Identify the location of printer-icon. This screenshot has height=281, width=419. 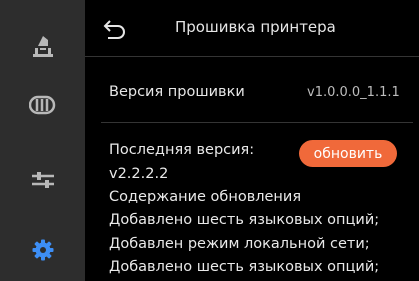
(42, 46).